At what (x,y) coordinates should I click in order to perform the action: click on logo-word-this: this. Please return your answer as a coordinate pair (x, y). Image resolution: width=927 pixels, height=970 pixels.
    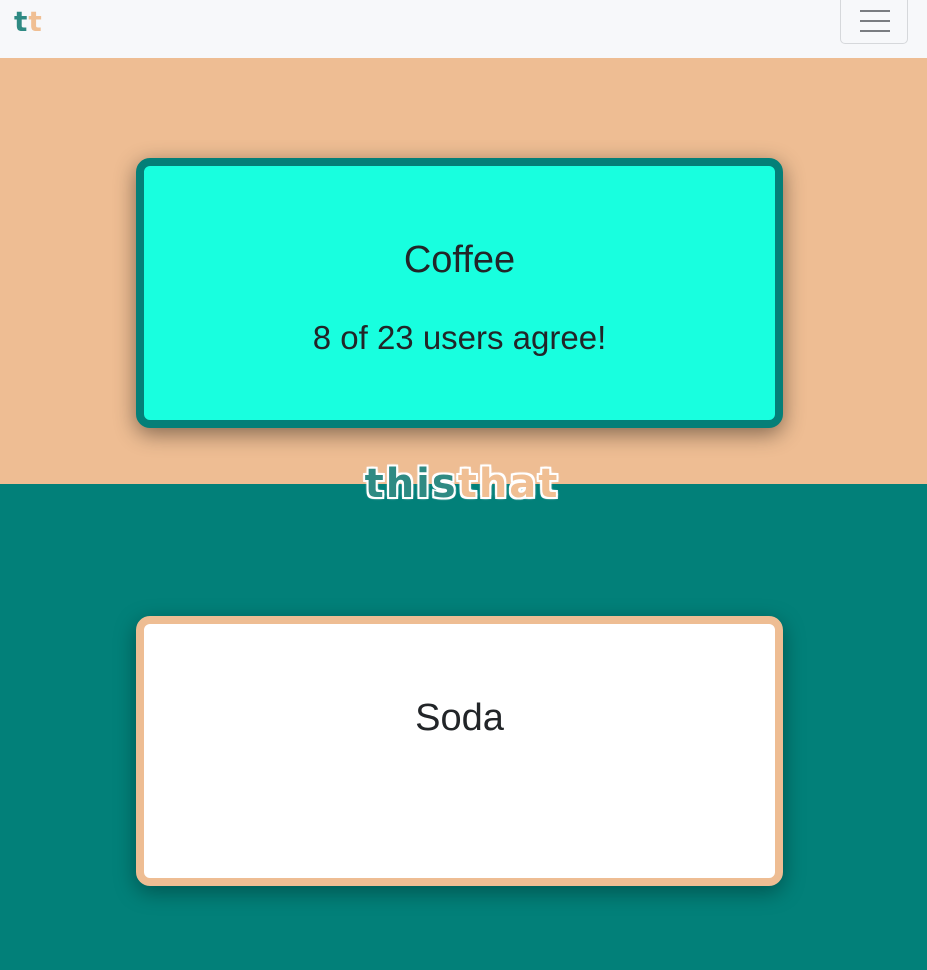
    Looking at the image, I should click on (411, 484).